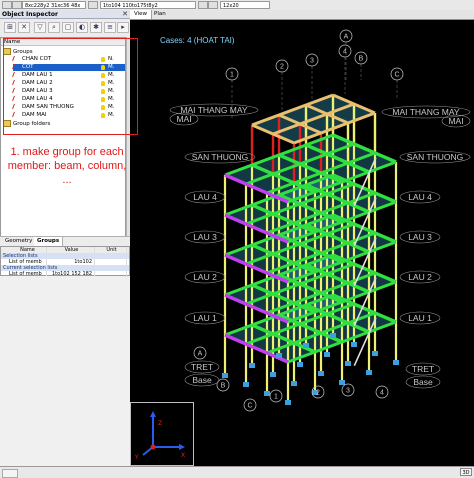 The image size is (474, 478). Describe the element at coordinates (70, 86) in the screenshot. I see `annotation-highlight-box` at that location.